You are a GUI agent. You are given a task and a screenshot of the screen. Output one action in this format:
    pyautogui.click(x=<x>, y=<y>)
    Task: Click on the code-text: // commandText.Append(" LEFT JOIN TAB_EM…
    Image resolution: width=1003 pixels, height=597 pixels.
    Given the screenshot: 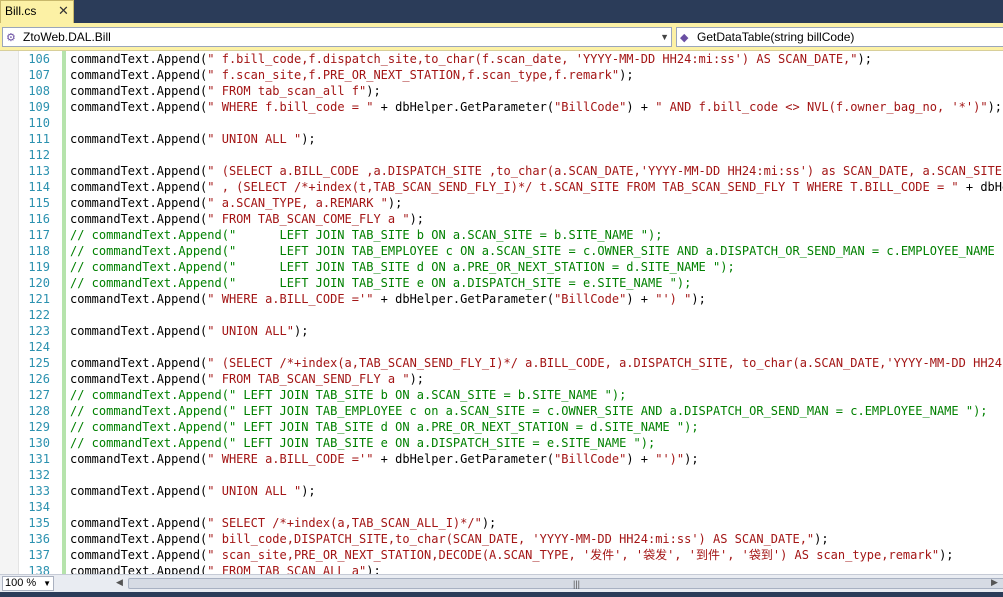 What is the action you would take?
    pyautogui.click(x=529, y=411)
    